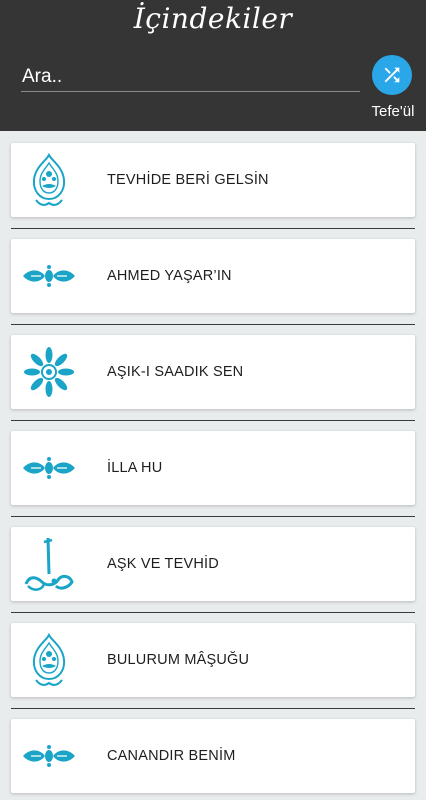 Image resolution: width=426 pixels, height=800 pixels. What do you see at coordinates (49, 372) in the screenshot?
I see `rosette-ornament-icon` at bounding box center [49, 372].